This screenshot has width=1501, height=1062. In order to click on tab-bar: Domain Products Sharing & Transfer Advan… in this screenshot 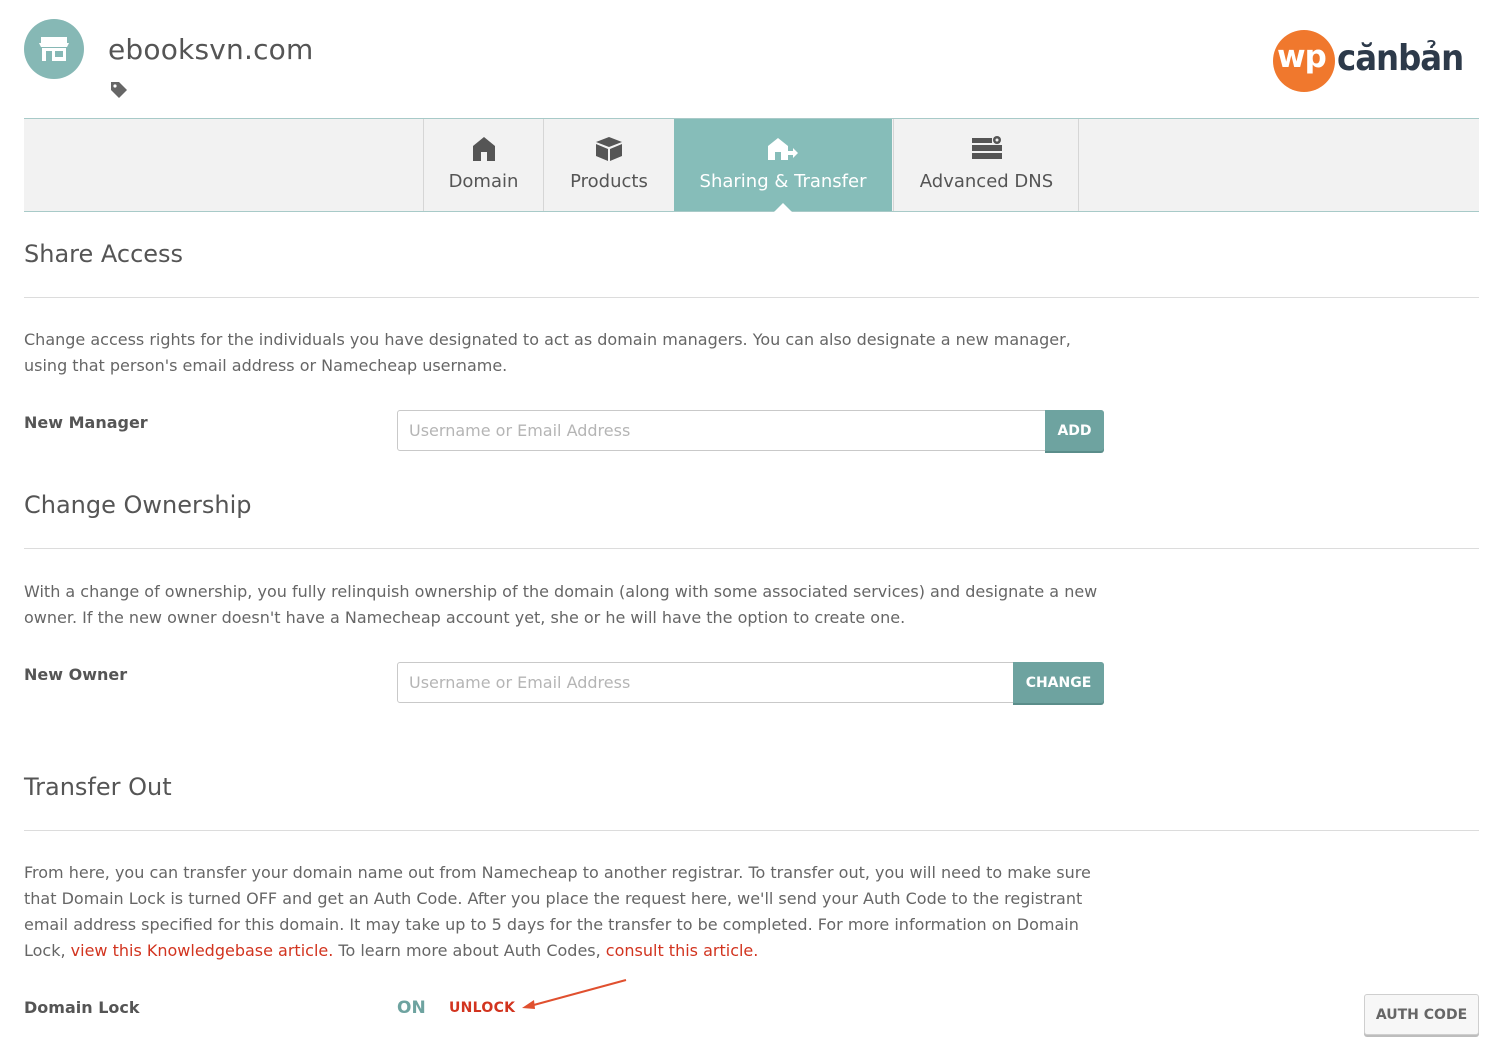, I will do `click(751, 165)`.